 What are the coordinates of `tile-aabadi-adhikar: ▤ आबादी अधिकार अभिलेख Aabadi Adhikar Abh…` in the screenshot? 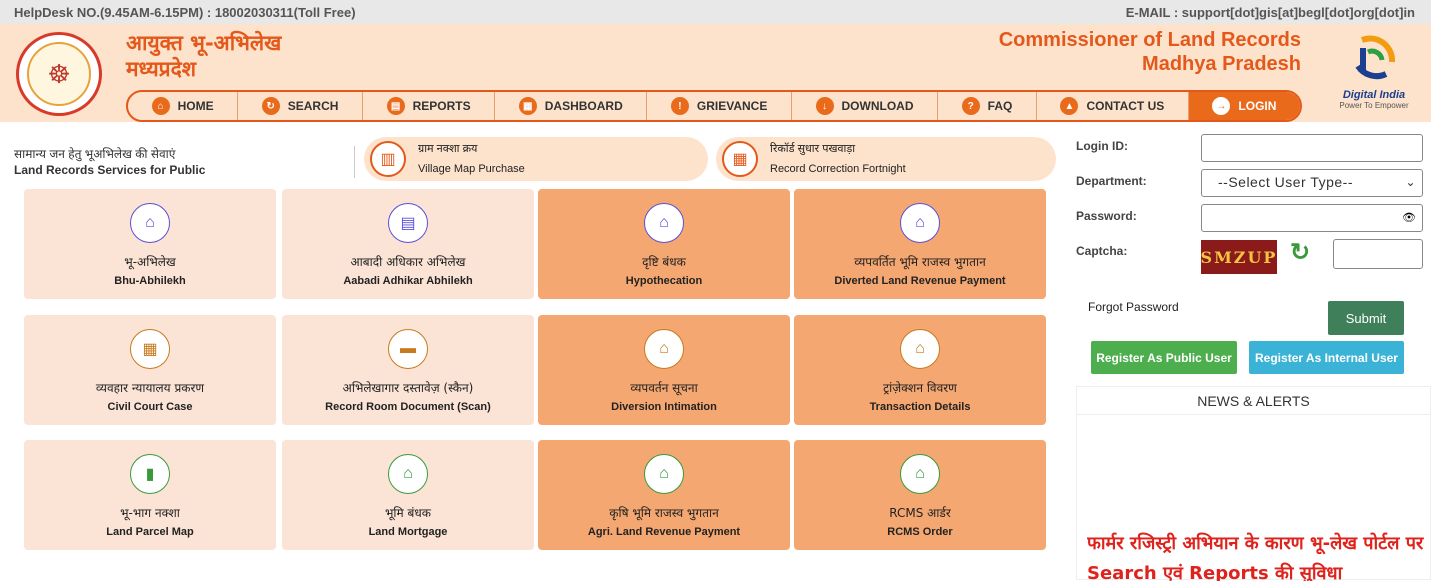 It's located at (408, 244).